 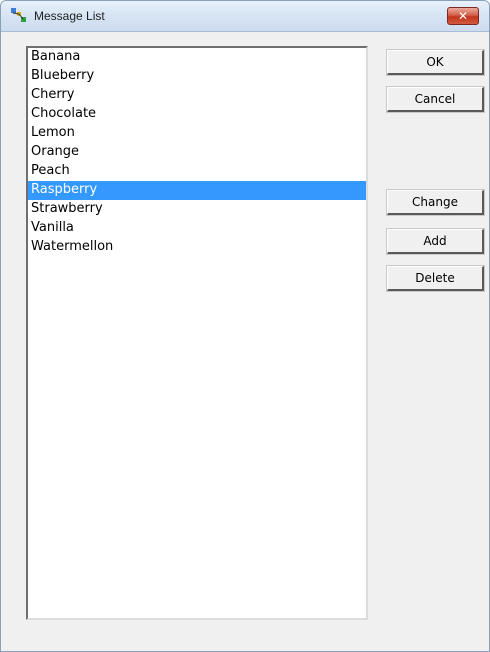 What do you see at coordinates (197, 190) in the screenshot?
I see `list-item: Raspberry` at bounding box center [197, 190].